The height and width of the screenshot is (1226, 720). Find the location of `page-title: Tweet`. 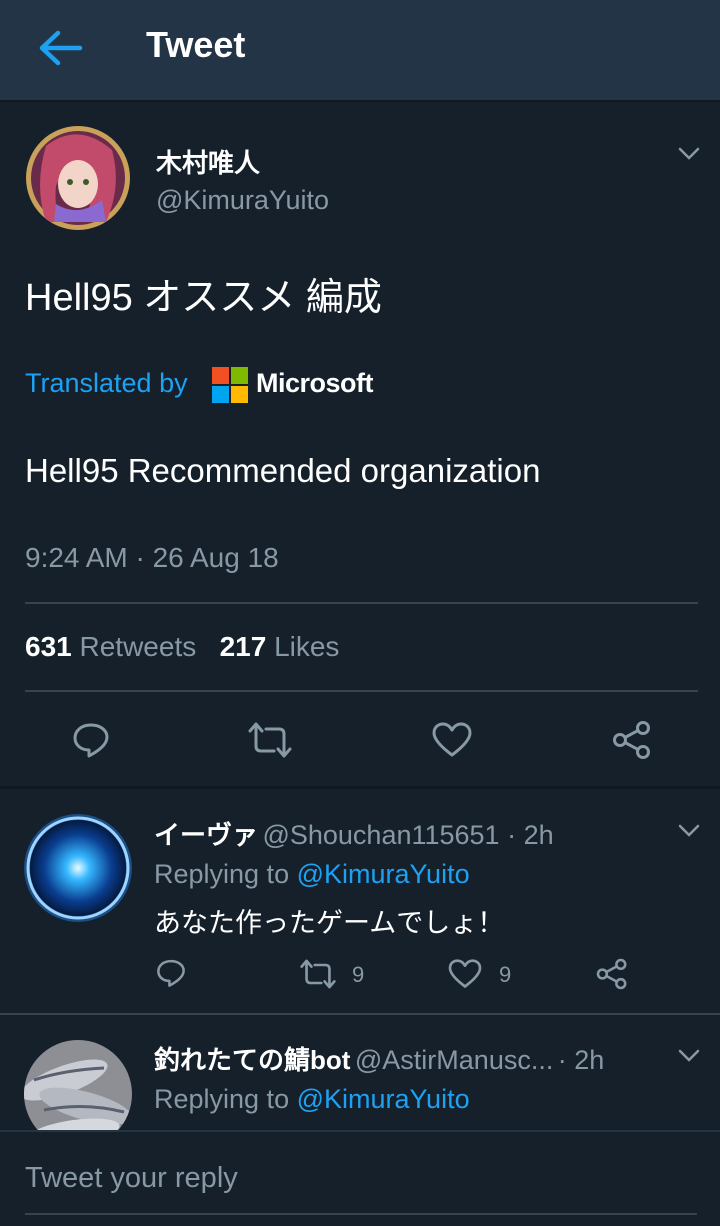

page-title: Tweet is located at coordinates (196, 44).